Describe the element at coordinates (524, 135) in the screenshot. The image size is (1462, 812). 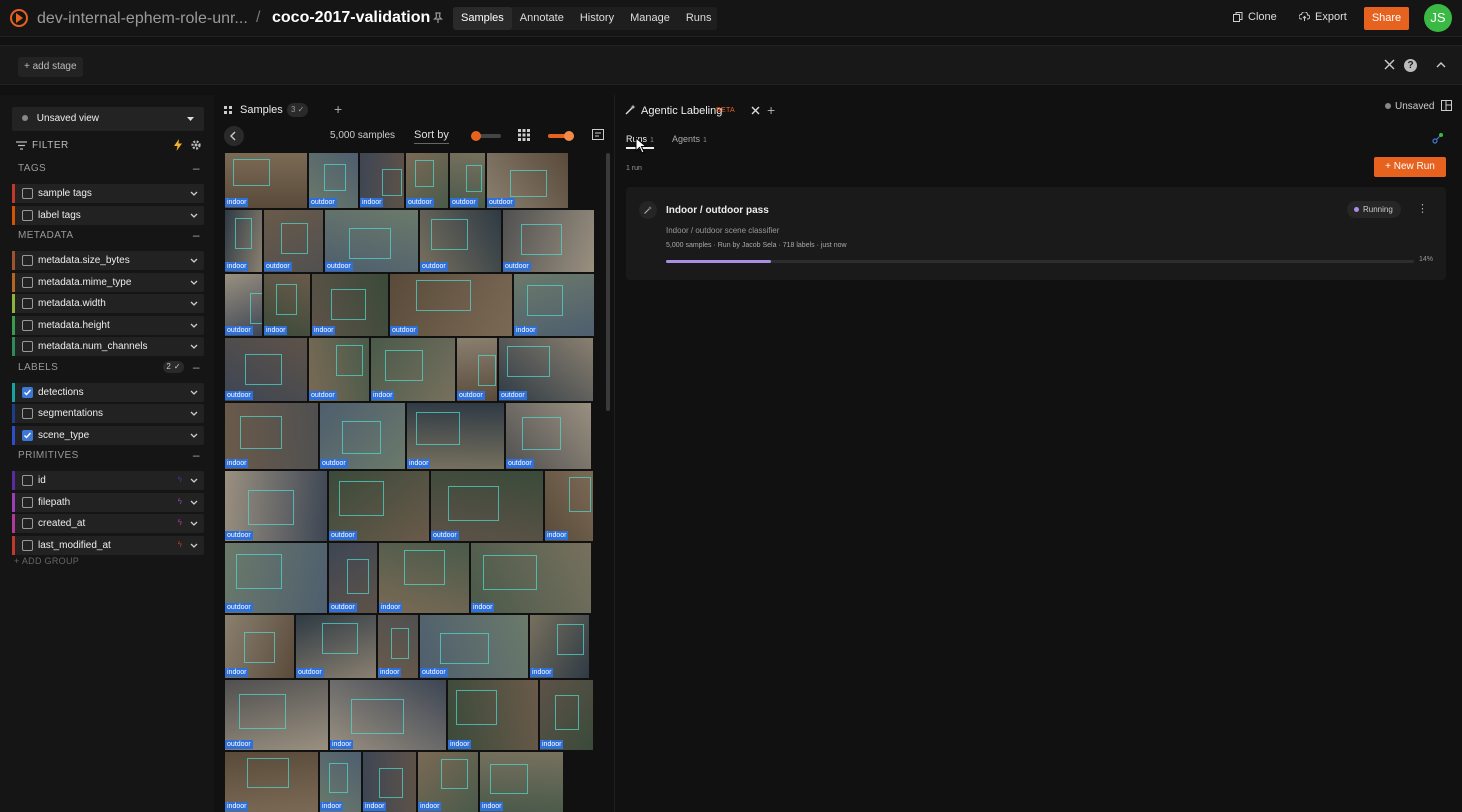
I see `grid-view-icon` at that location.